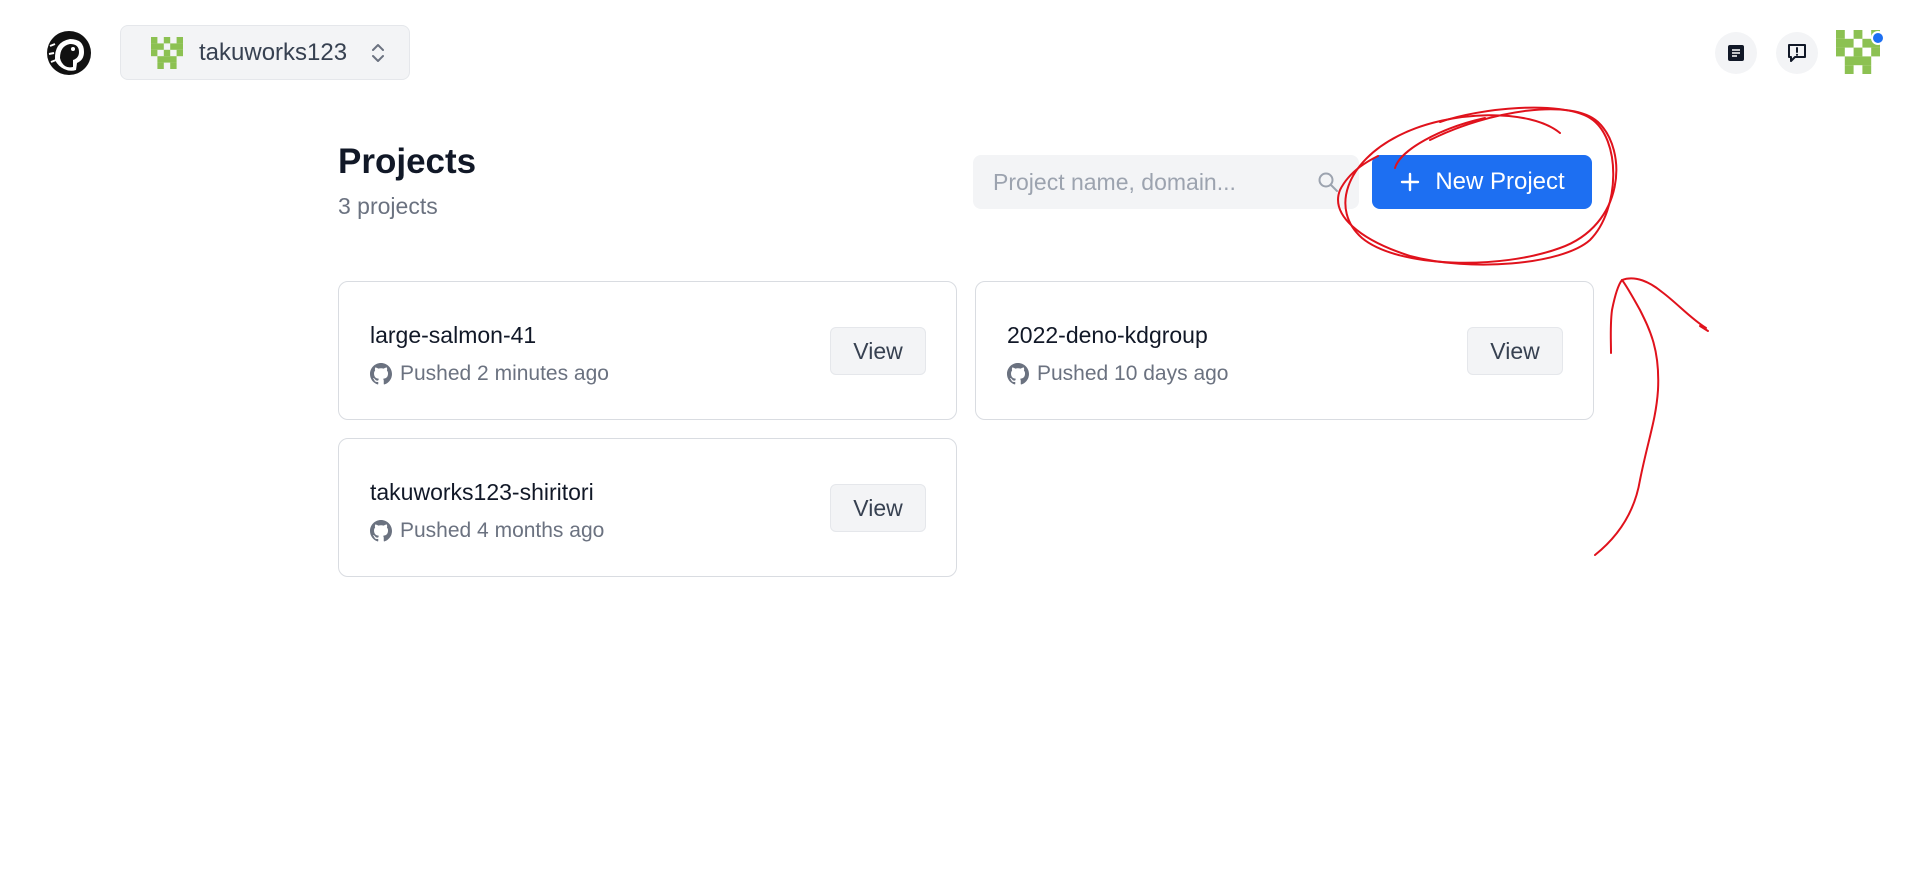 The height and width of the screenshot is (875, 1920). I want to click on document-icon, so click(1736, 53).